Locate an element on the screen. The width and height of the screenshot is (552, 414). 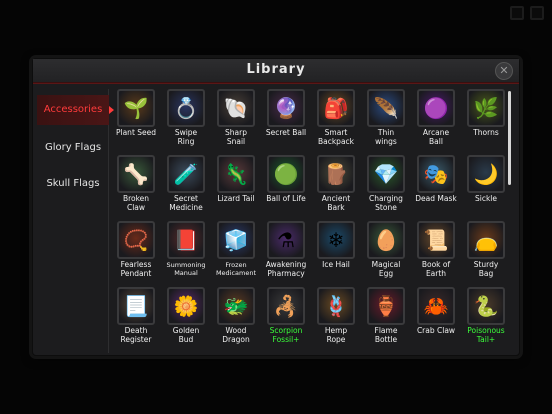
grid-item: 🦎 Lizard Tail is located at coordinates (236, 179).